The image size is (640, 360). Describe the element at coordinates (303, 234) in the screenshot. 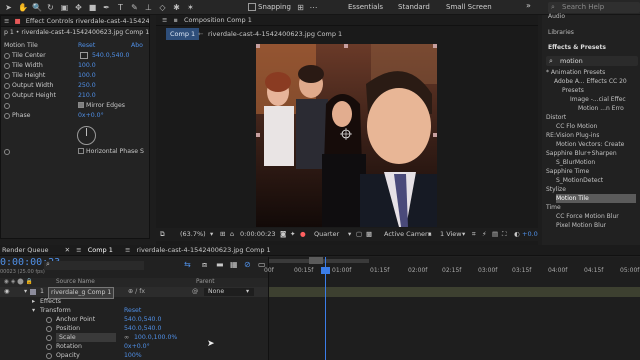

I see `color-channel-icon: ●` at that location.